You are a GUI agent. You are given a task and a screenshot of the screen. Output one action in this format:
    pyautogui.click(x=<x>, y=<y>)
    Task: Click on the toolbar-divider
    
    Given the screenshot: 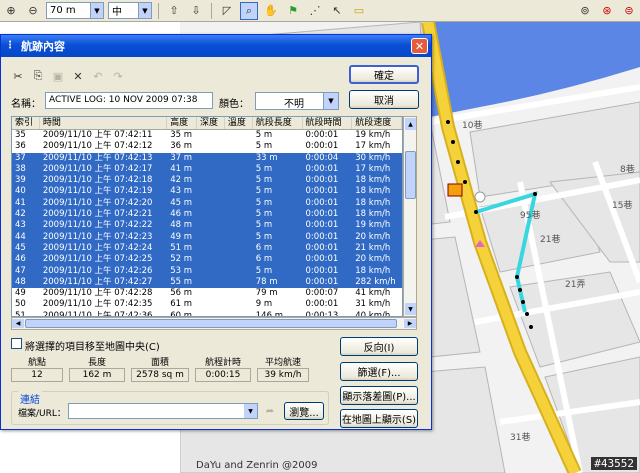 What is the action you would take?
    pyautogui.click(x=211, y=10)
    